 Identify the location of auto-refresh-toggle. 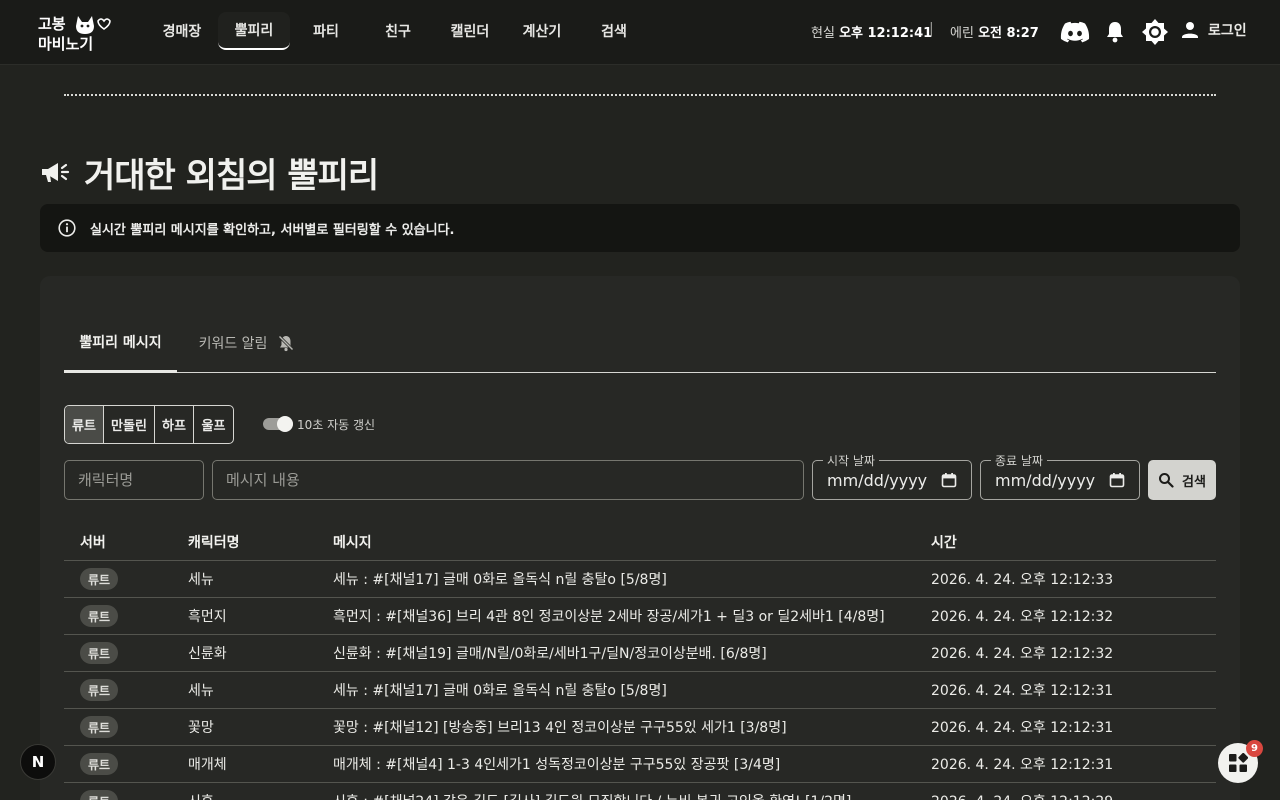
(279, 424).